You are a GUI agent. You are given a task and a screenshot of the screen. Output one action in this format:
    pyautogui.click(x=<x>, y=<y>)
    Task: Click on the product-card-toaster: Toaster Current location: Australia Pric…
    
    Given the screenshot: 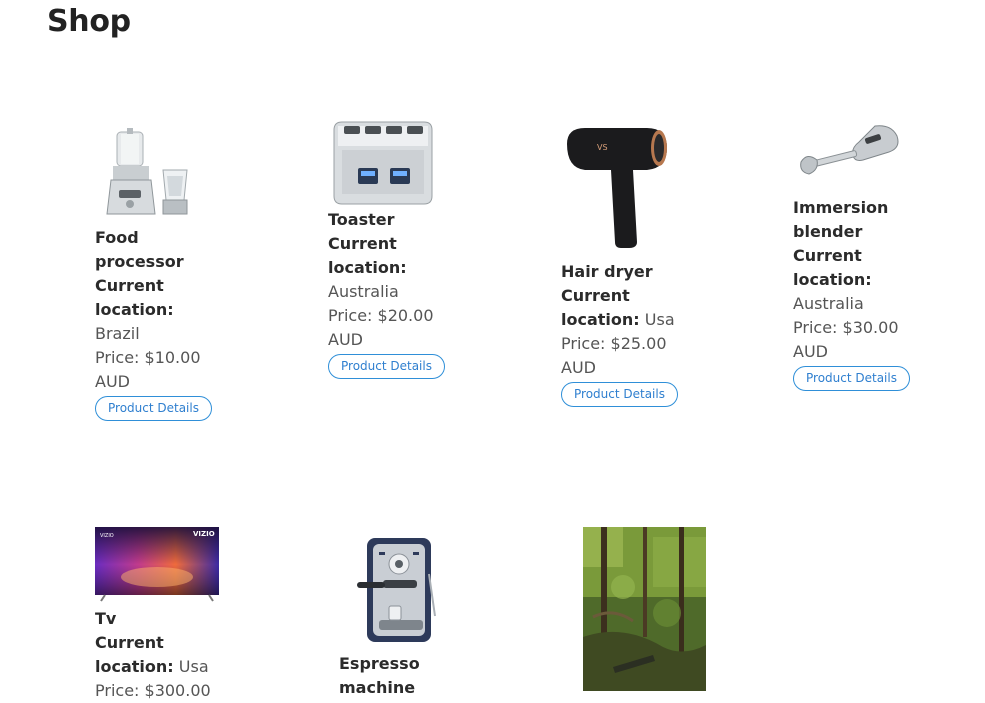 What is the action you would take?
    pyautogui.click(x=390, y=247)
    